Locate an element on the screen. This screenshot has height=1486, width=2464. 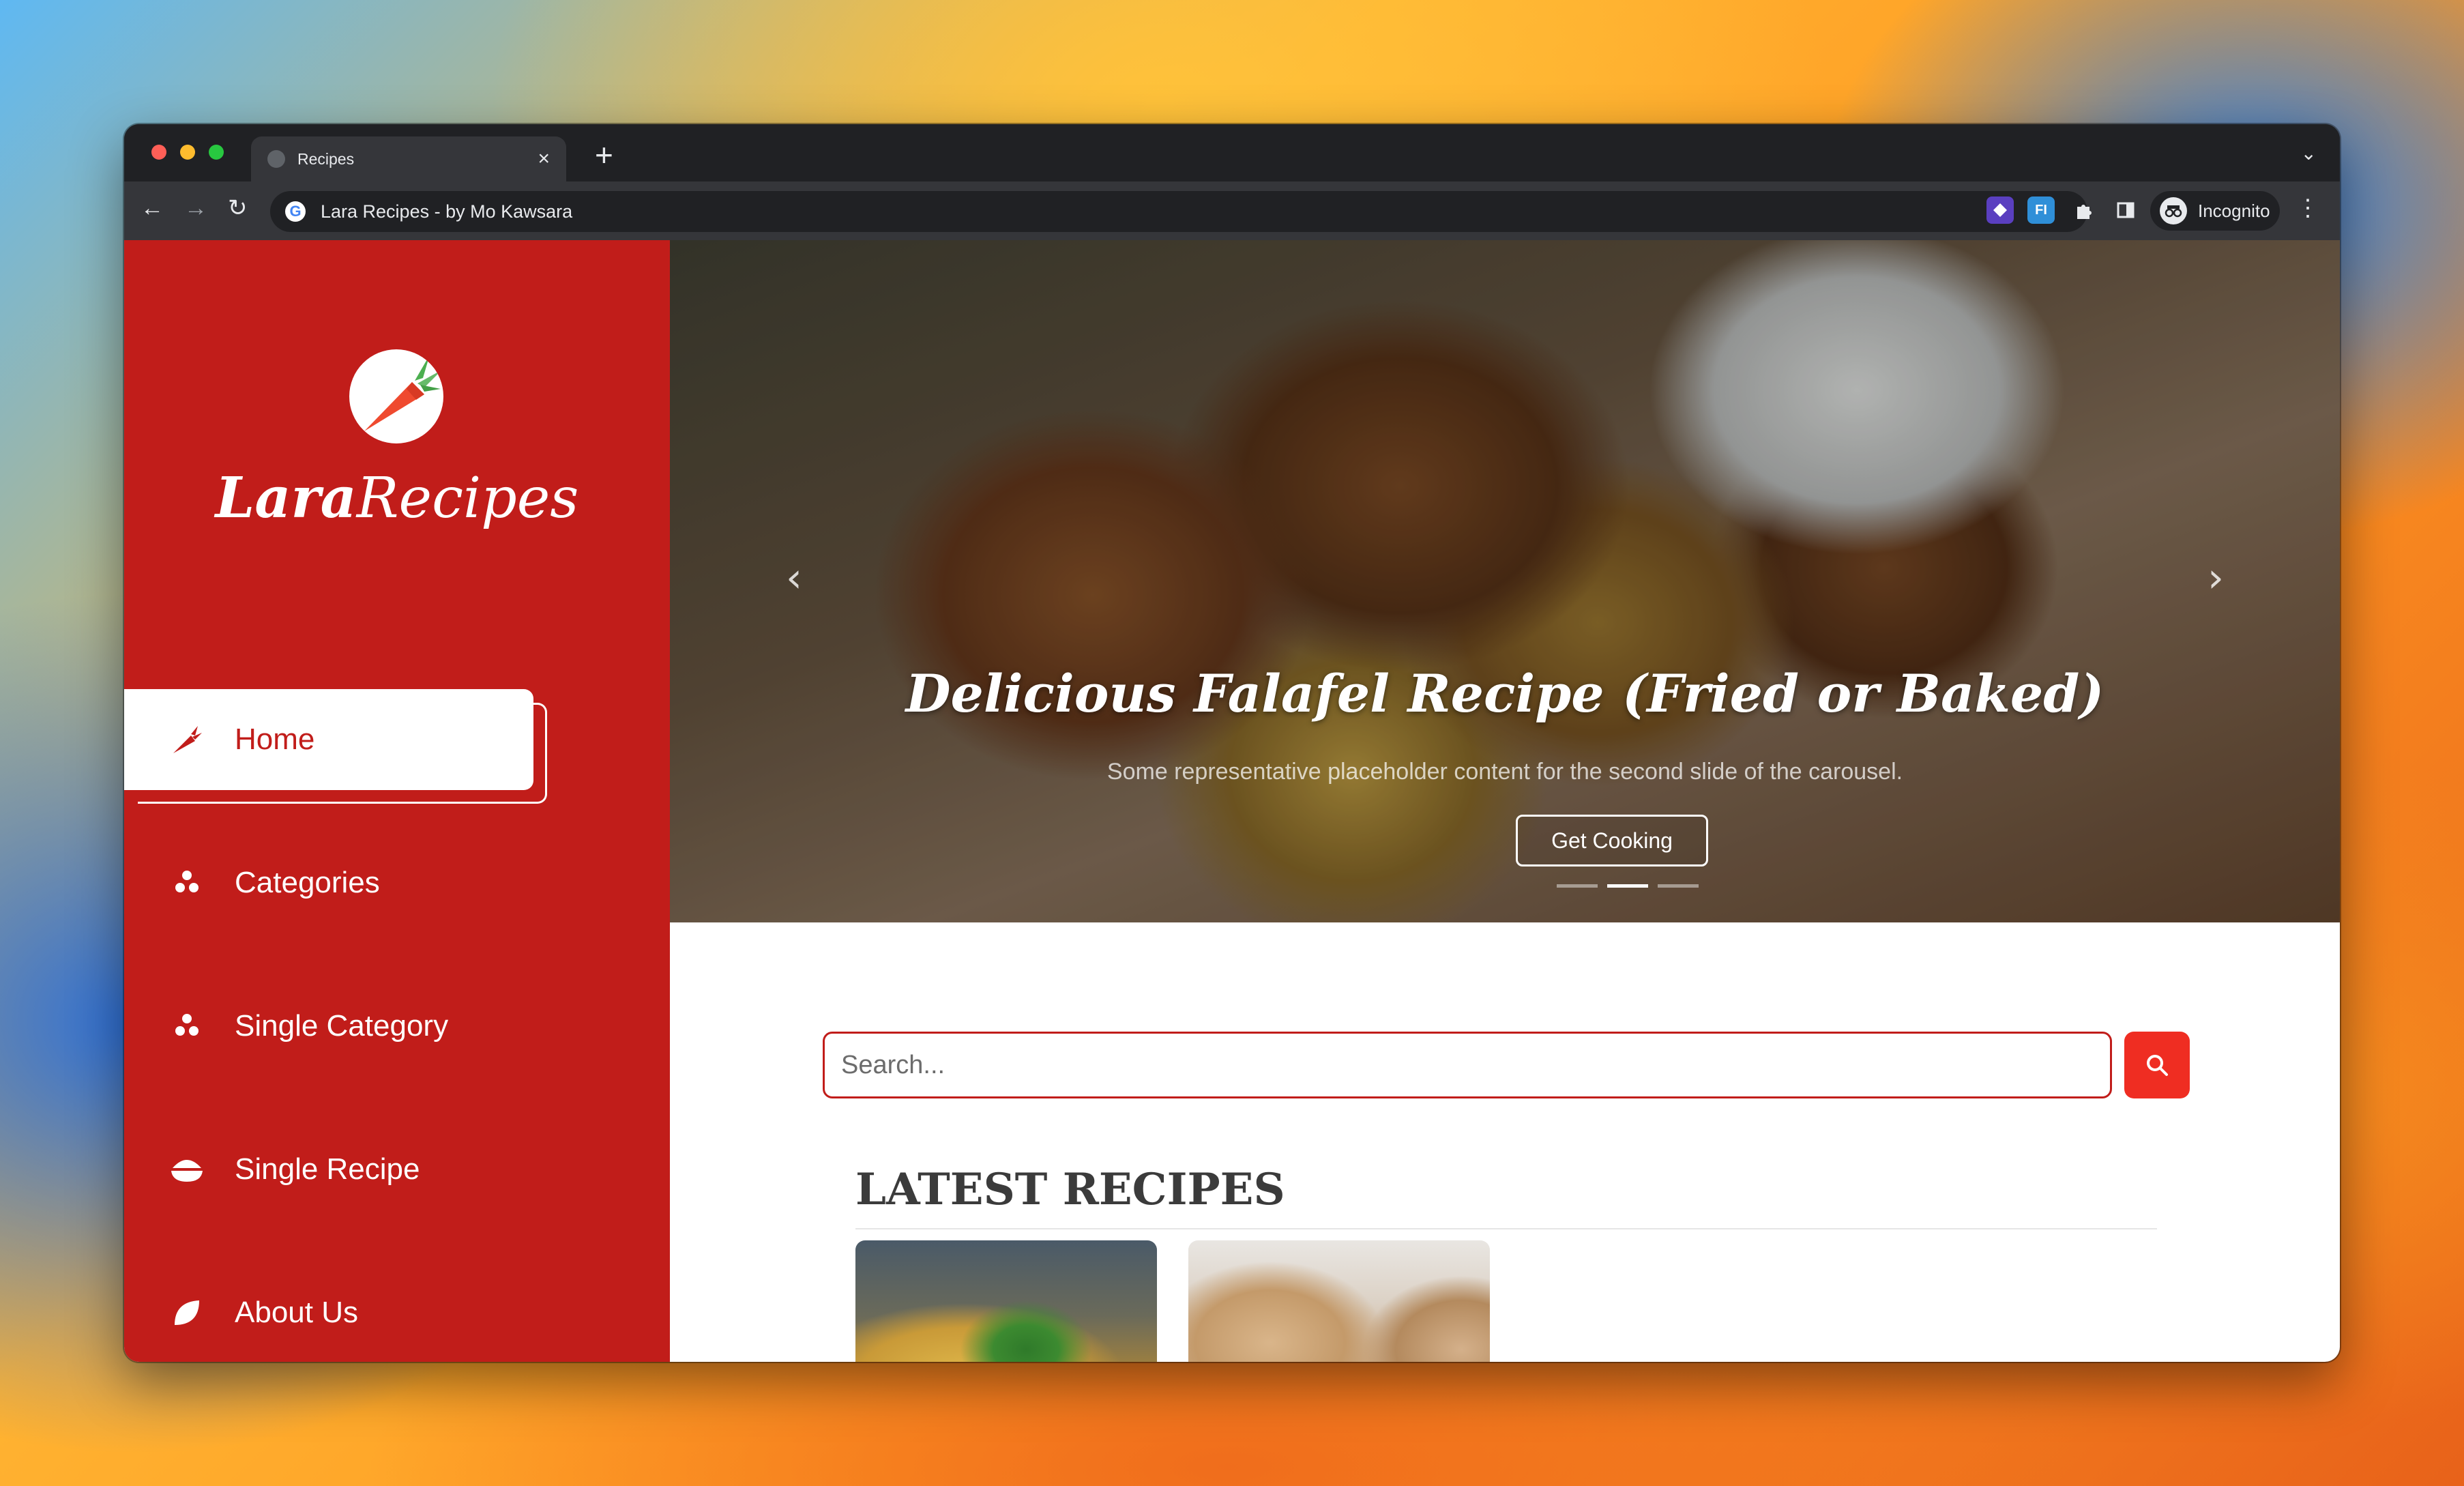
sidebar-item-label: Categories is located at coordinates (307, 882).